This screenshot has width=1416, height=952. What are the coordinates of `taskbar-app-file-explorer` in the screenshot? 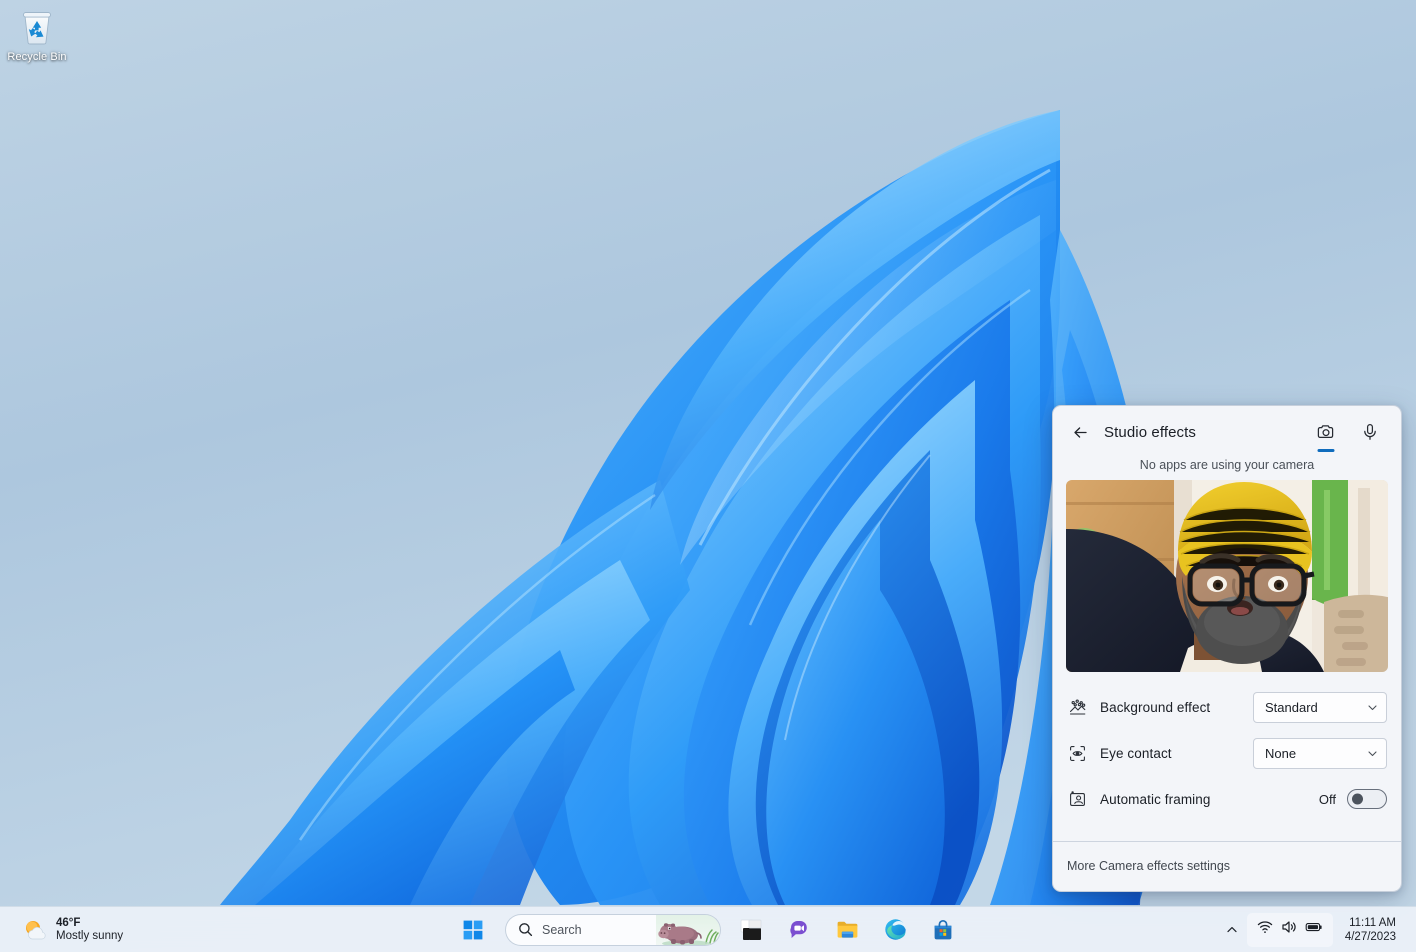 It's located at (847, 930).